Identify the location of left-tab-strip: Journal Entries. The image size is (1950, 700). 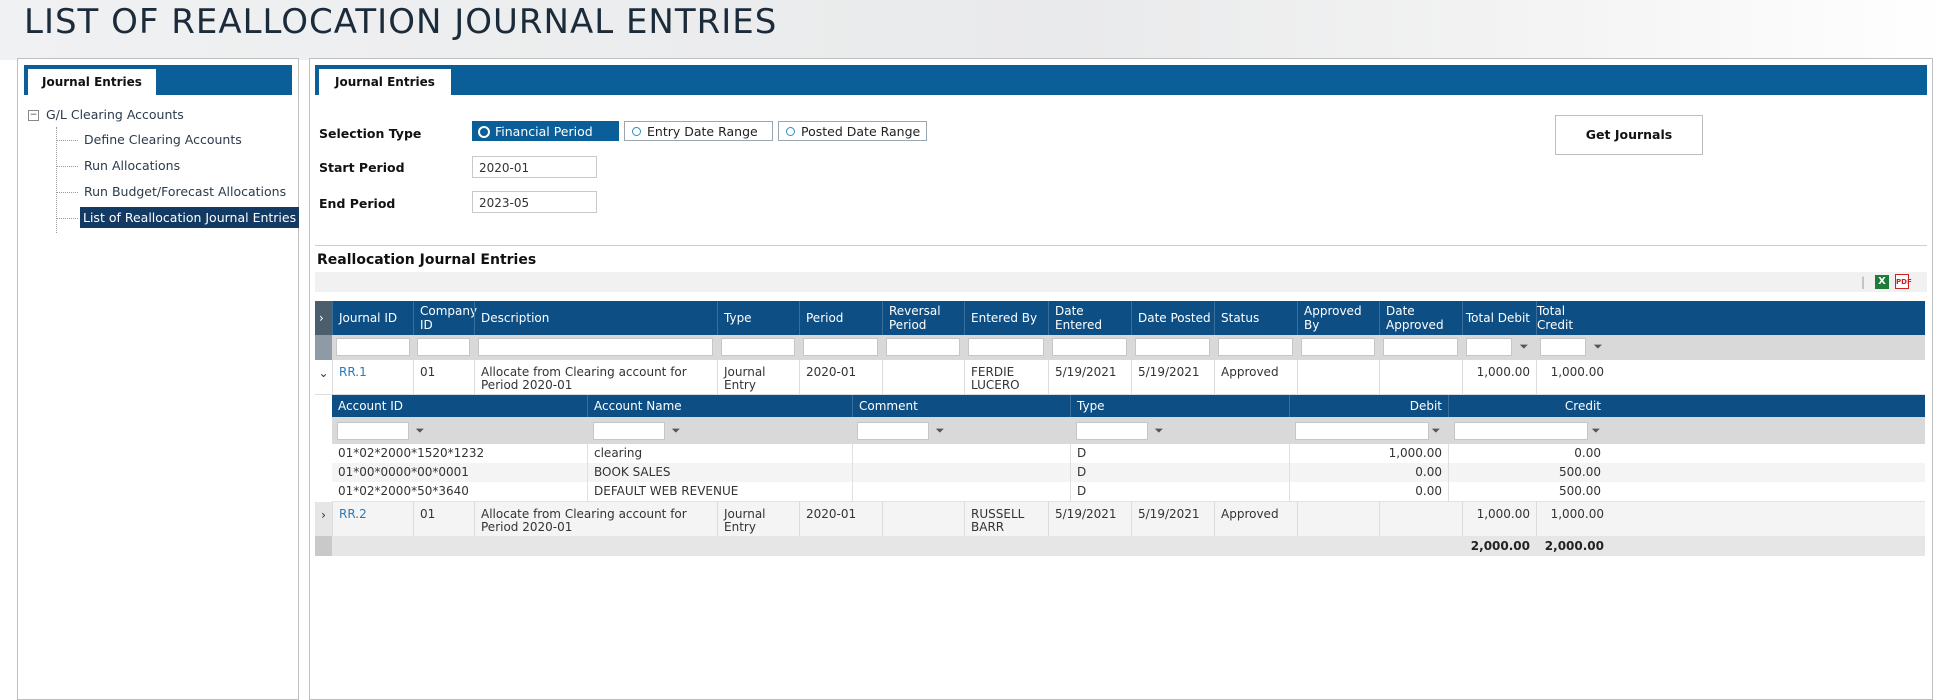
(158, 80).